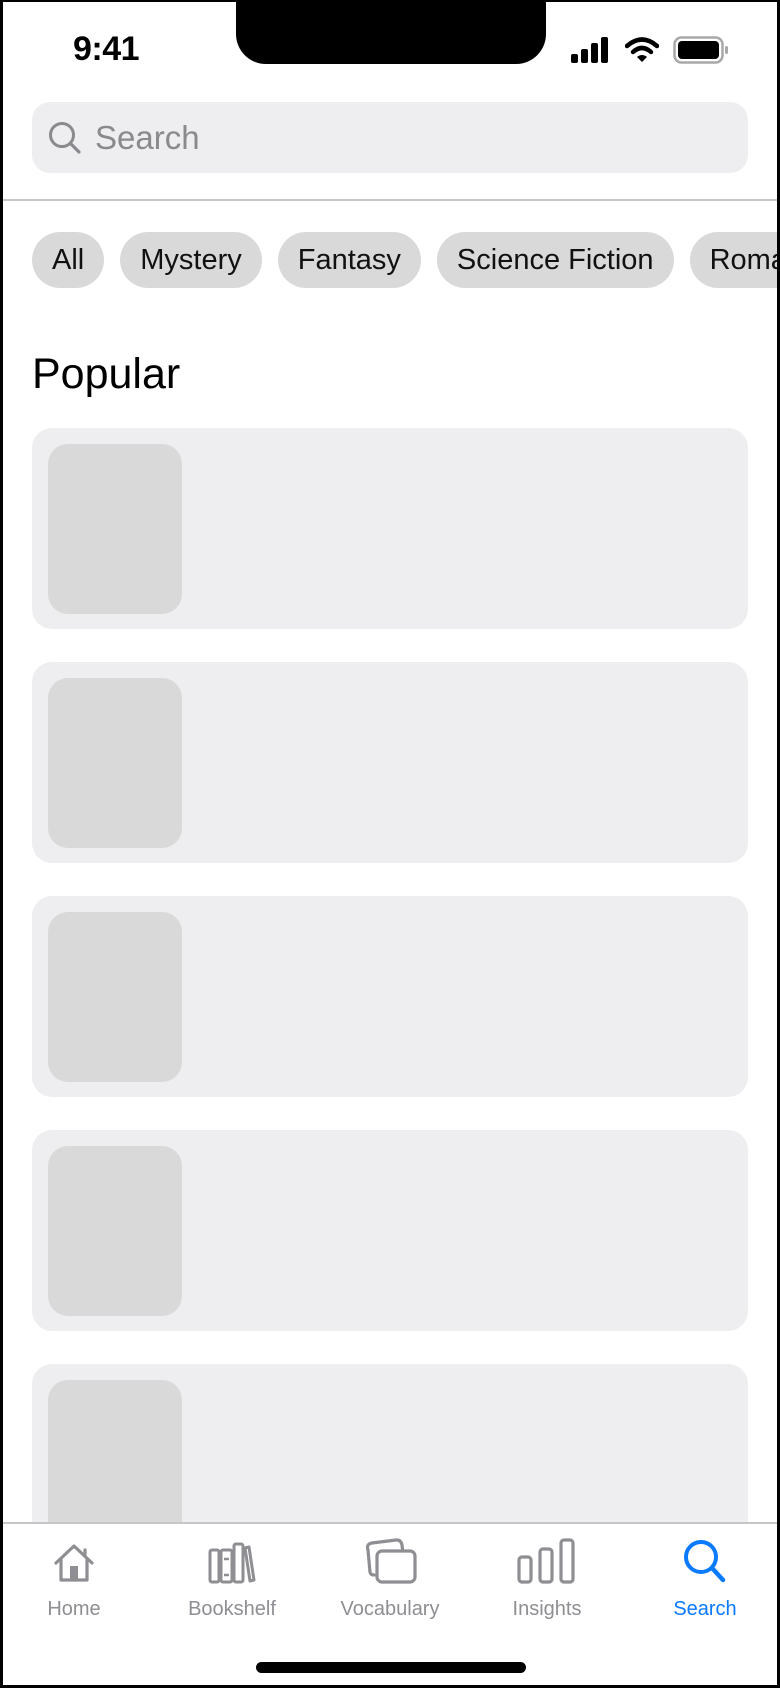 This screenshot has height=1688, width=780. Describe the element at coordinates (232, 1563) in the screenshot. I see `books-icon` at that location.